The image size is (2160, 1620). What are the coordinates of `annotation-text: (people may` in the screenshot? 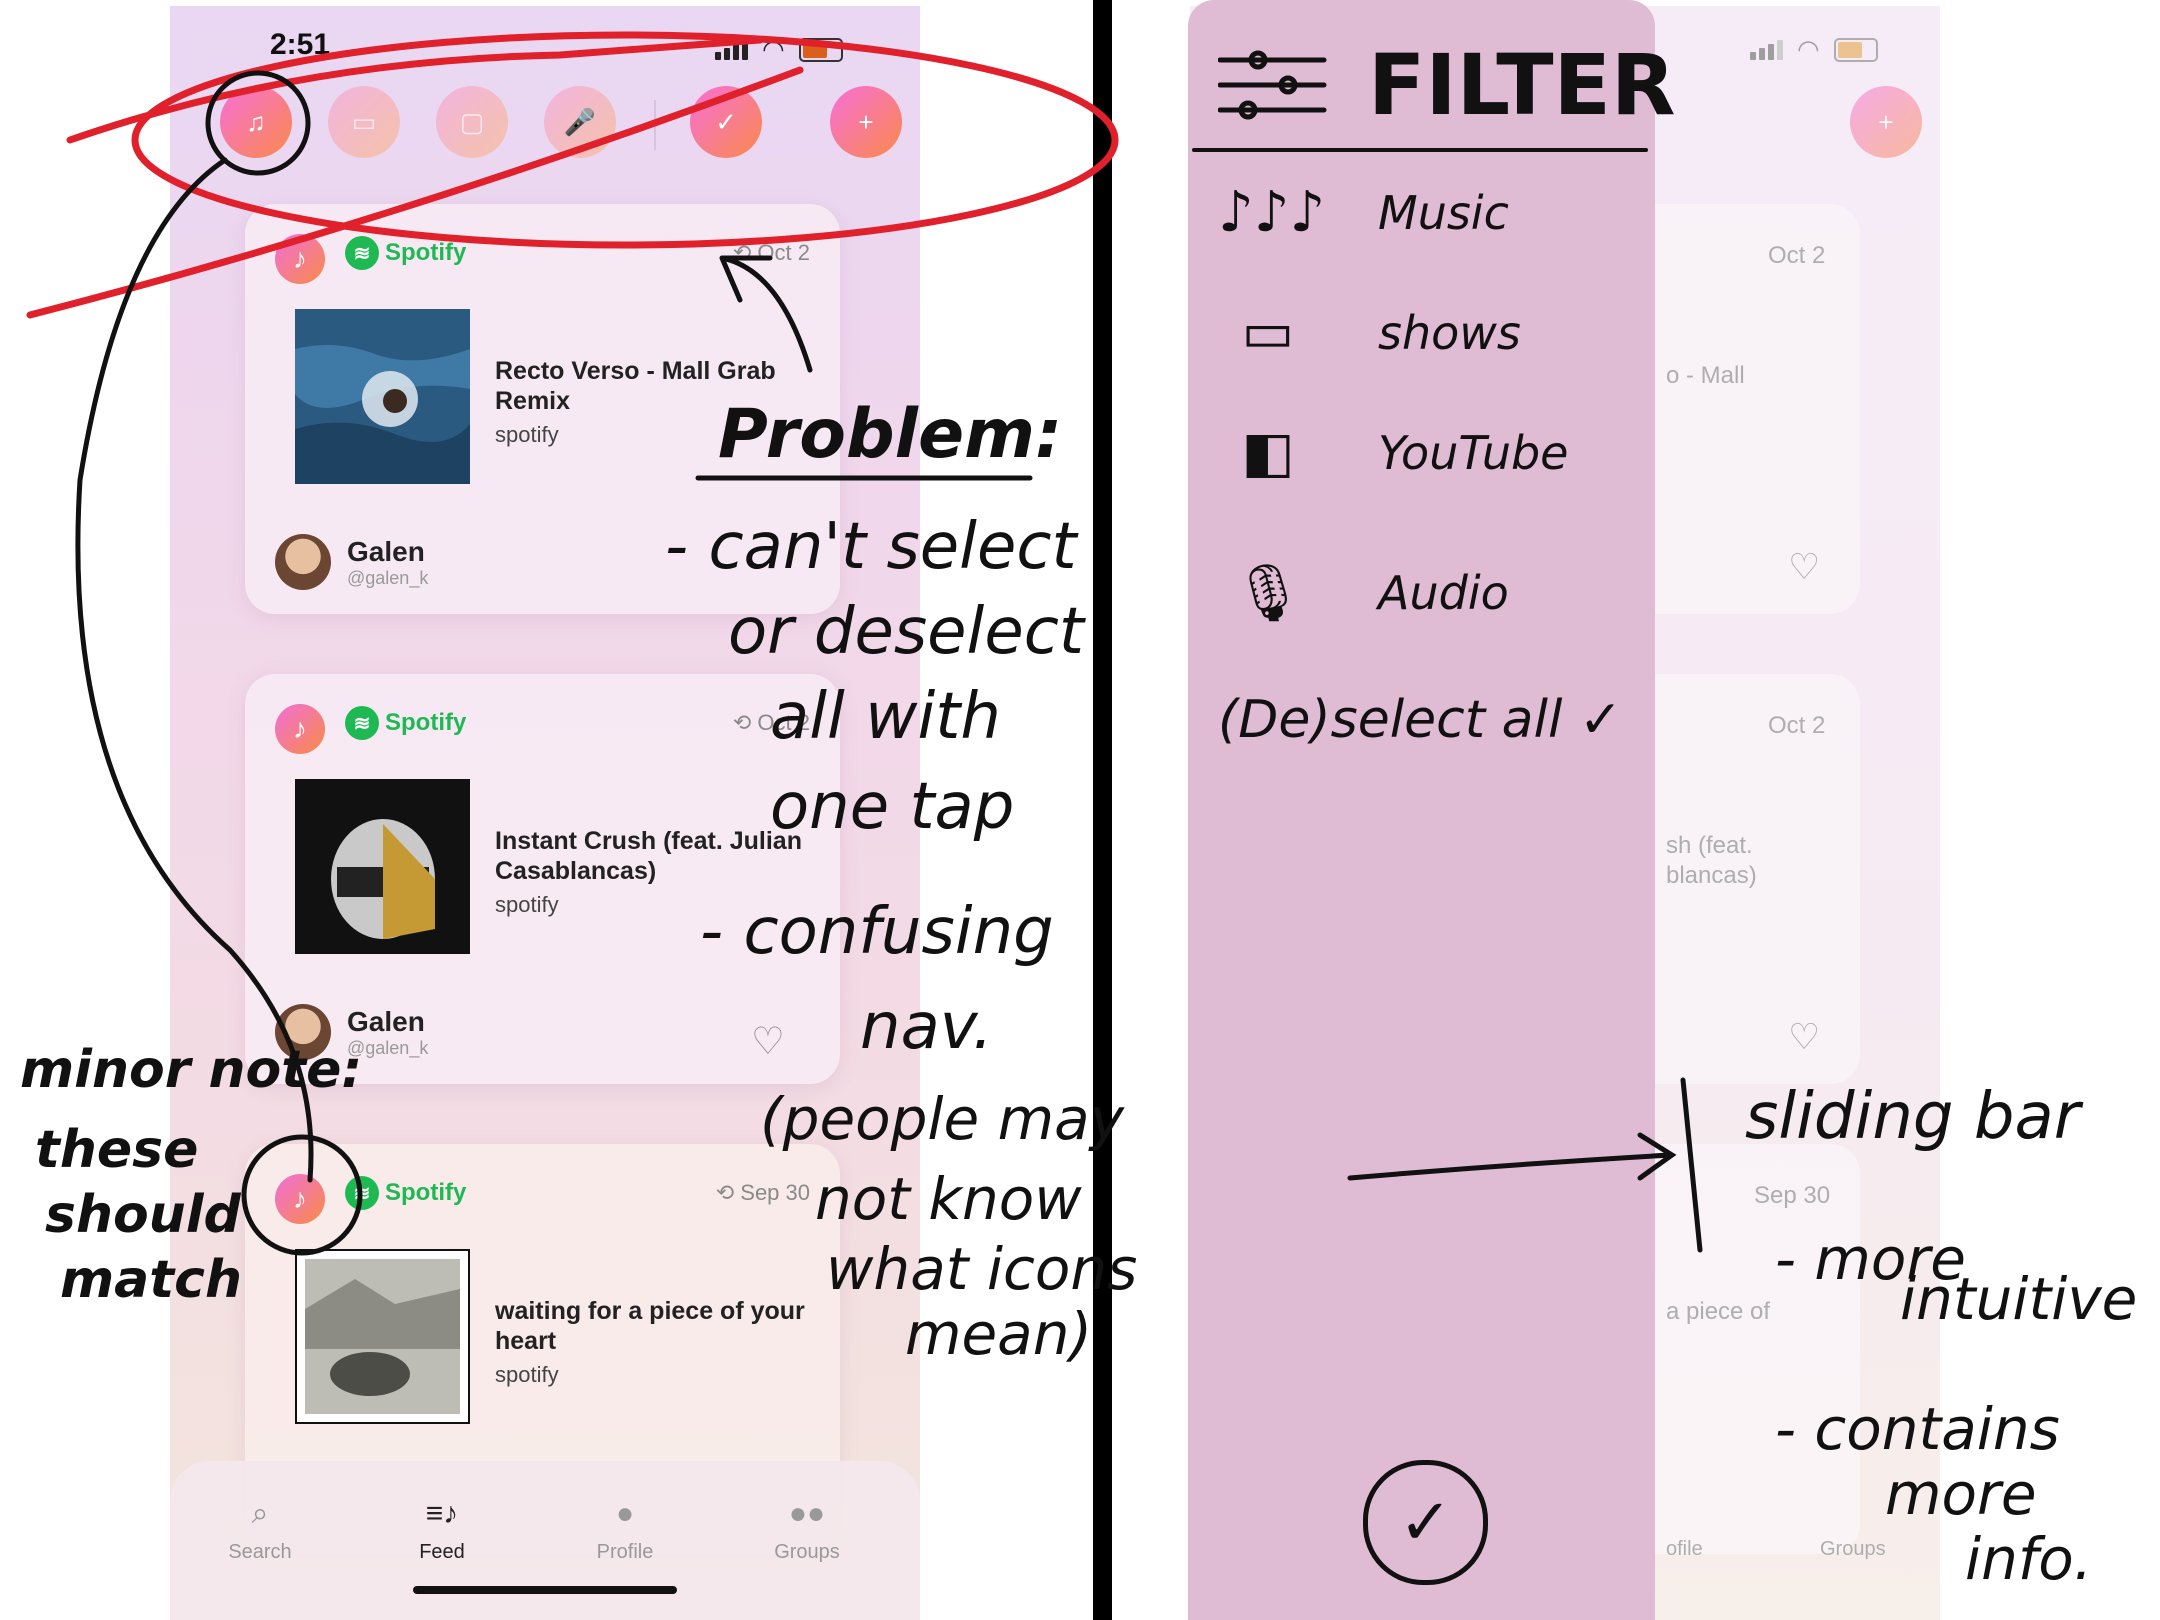 It's located at (942, 1119).